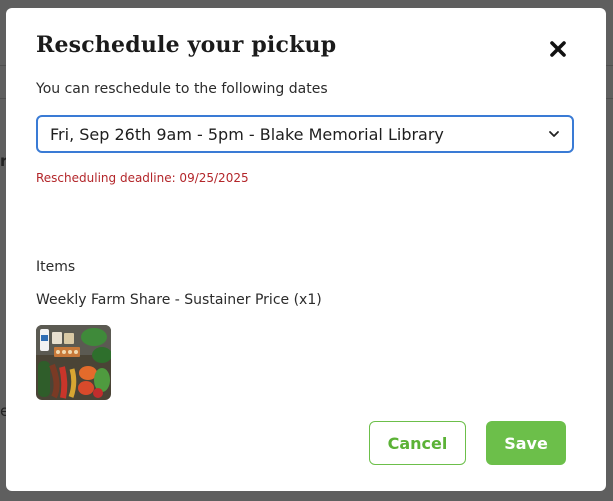  I want to click on item-image, so click(73, 362).